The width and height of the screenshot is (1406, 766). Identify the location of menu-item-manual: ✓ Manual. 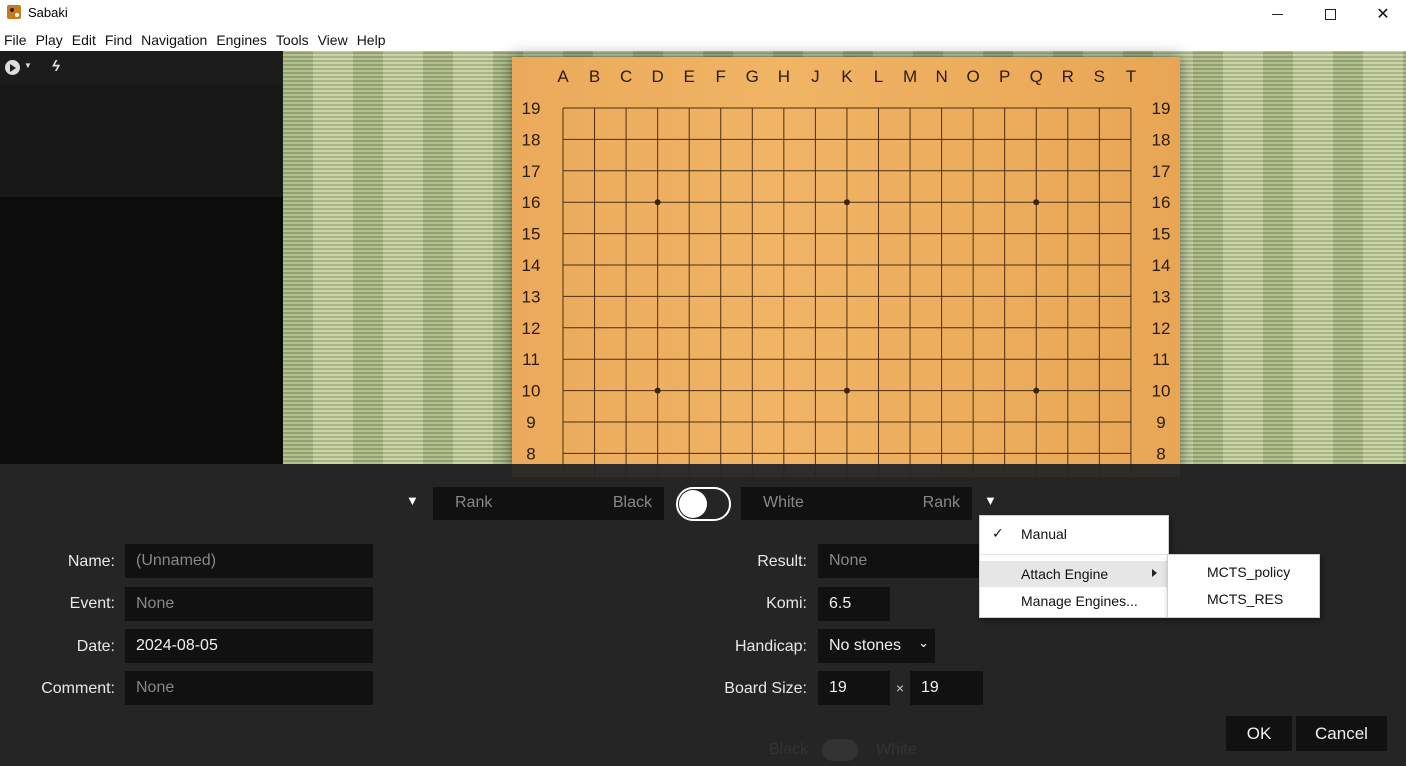
(1074, 534).